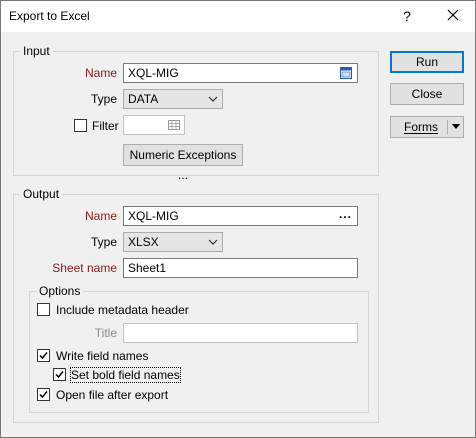 This screenshot has height=438, width=476. I want to click on forms-button: Forms, so click(427, 127).